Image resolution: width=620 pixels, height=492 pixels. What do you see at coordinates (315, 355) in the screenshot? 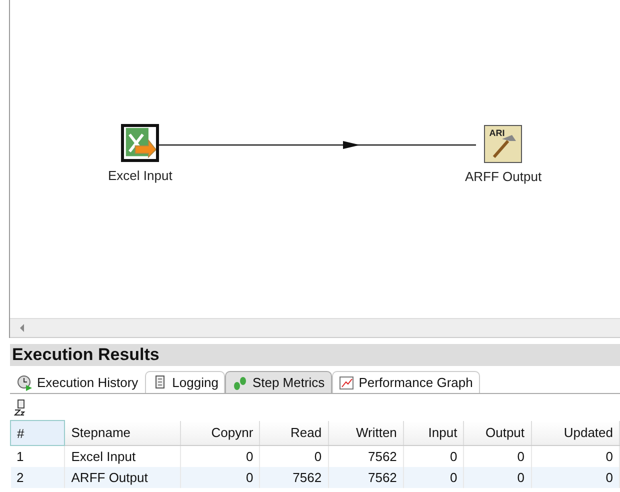
I see `section-title: Execution Results` at bounding box center [315, 355].